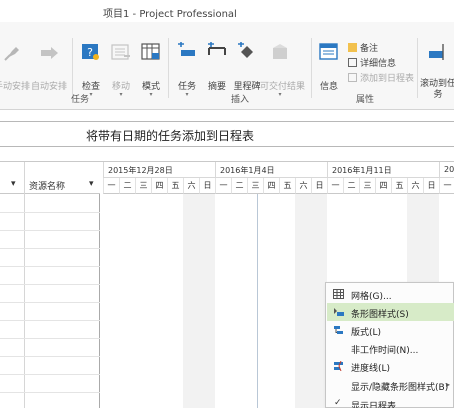 The image size is (454, 408). I want to click on inspect-icon: ?, so click(90, 52).